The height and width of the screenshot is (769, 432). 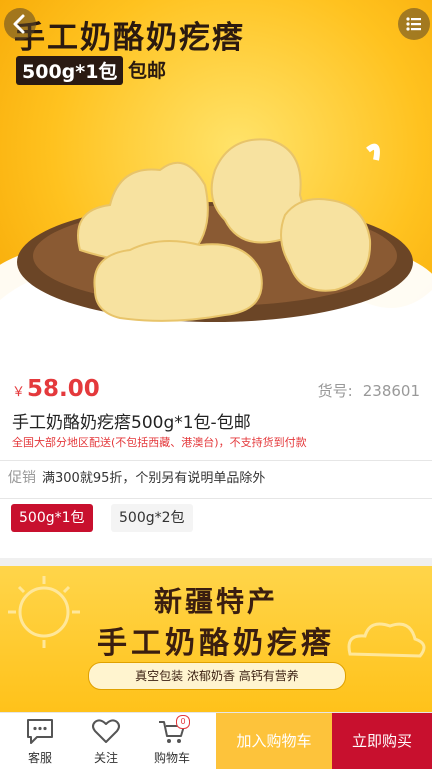 What do you see at coordinates (172, 741) in the screenshot?
I see `cart-button: 0 购物车` at bounding box center [172, 741].